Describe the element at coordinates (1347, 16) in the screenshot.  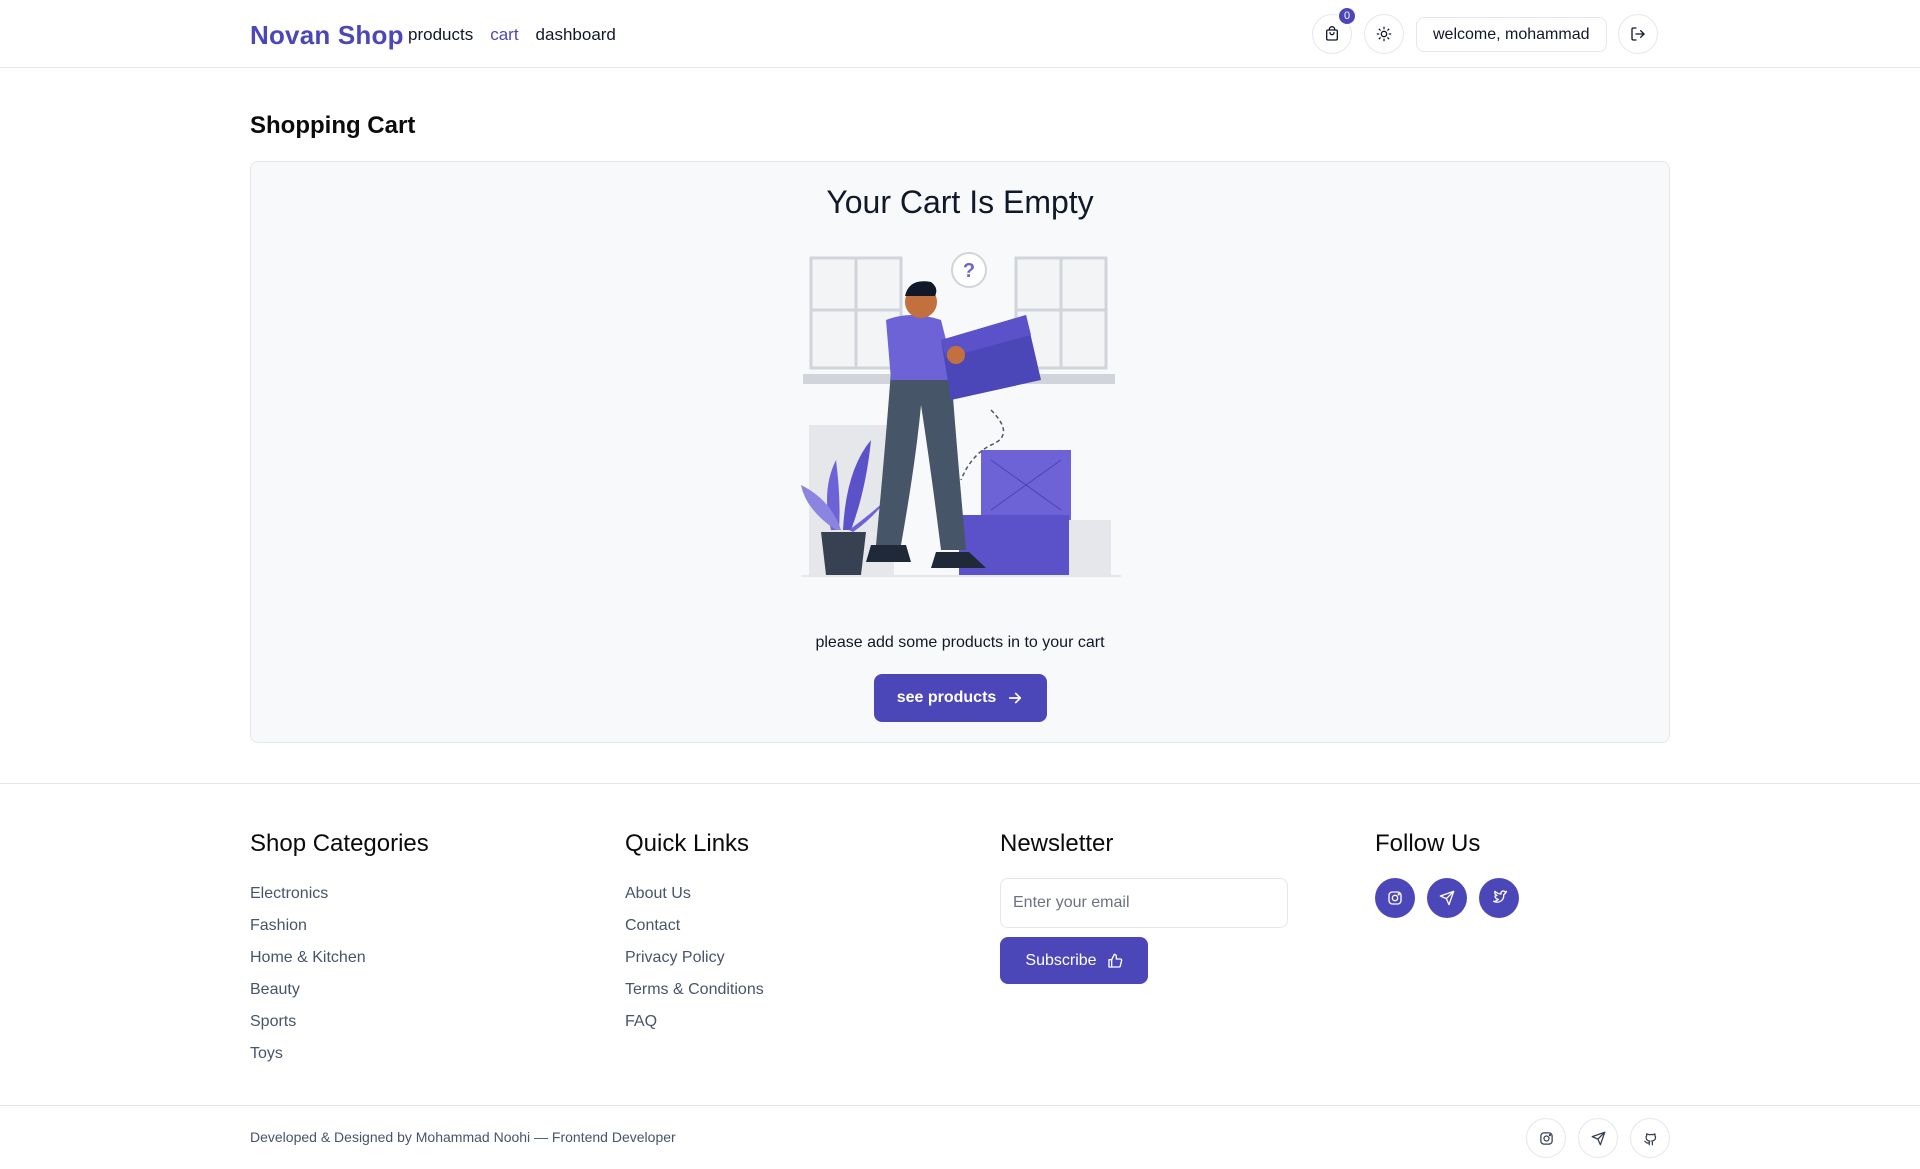
I see `cart-count-badge: 0` at that location.